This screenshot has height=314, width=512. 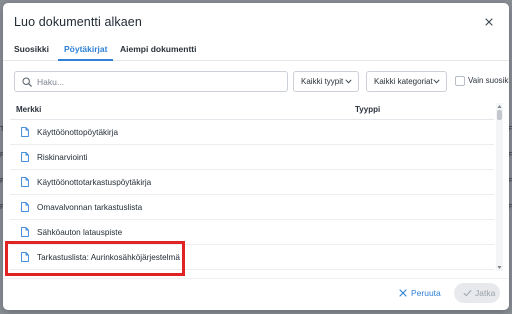 I want to click on tab-bar: Suosikki Pöytäkirjat Aiempi dokumentti, so click(x=256, y=50).